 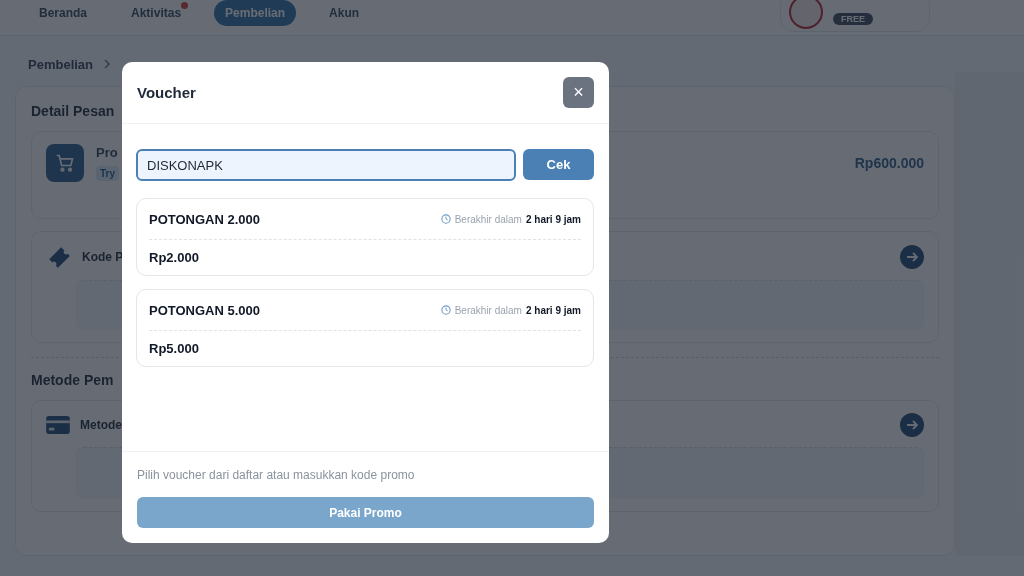 What do you see at coordinates (365, 328) in the screenshot?
I see `voucher-card: POTONGAN 5.000 Berakhir dalam 2 hari 9 jam Rp5.000` at bounding box center [365, 328].